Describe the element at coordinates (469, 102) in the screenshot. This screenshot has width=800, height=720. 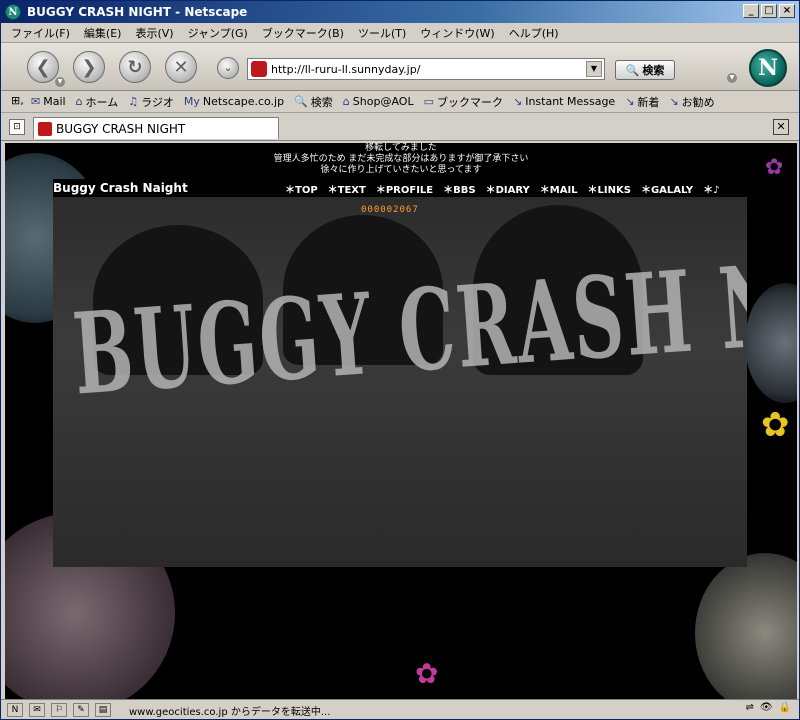
I see `bookmark-label: ブックマーク` at that location.